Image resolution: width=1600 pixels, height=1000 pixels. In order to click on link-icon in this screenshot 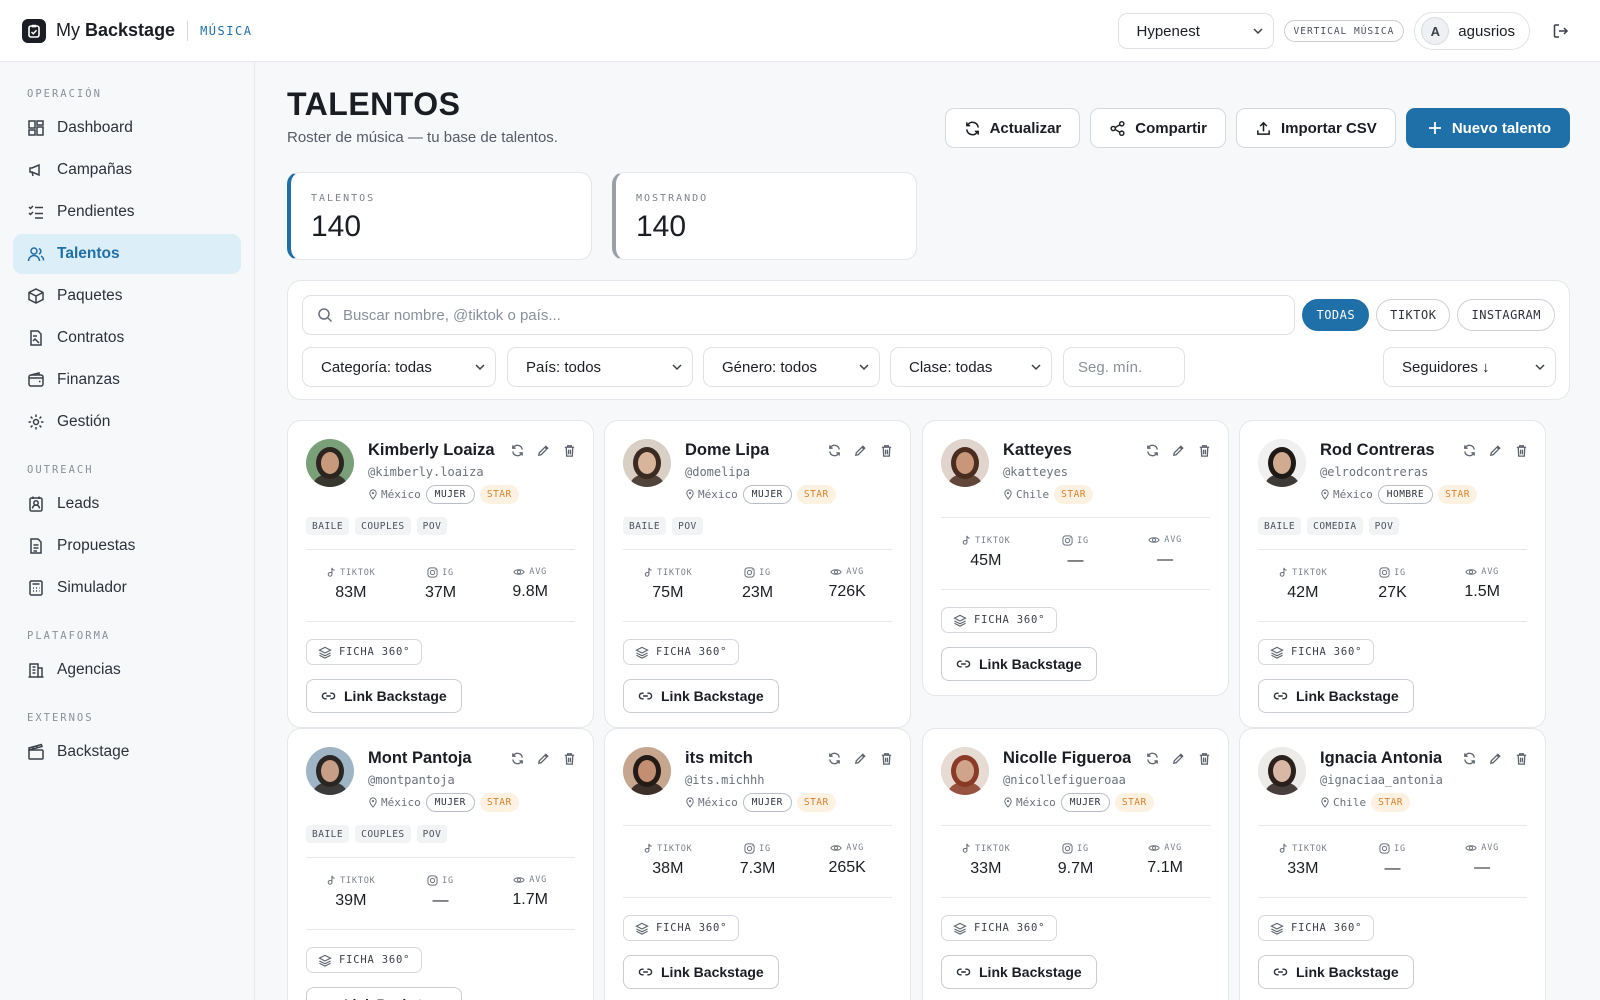, I will do `click(645, 696)`.